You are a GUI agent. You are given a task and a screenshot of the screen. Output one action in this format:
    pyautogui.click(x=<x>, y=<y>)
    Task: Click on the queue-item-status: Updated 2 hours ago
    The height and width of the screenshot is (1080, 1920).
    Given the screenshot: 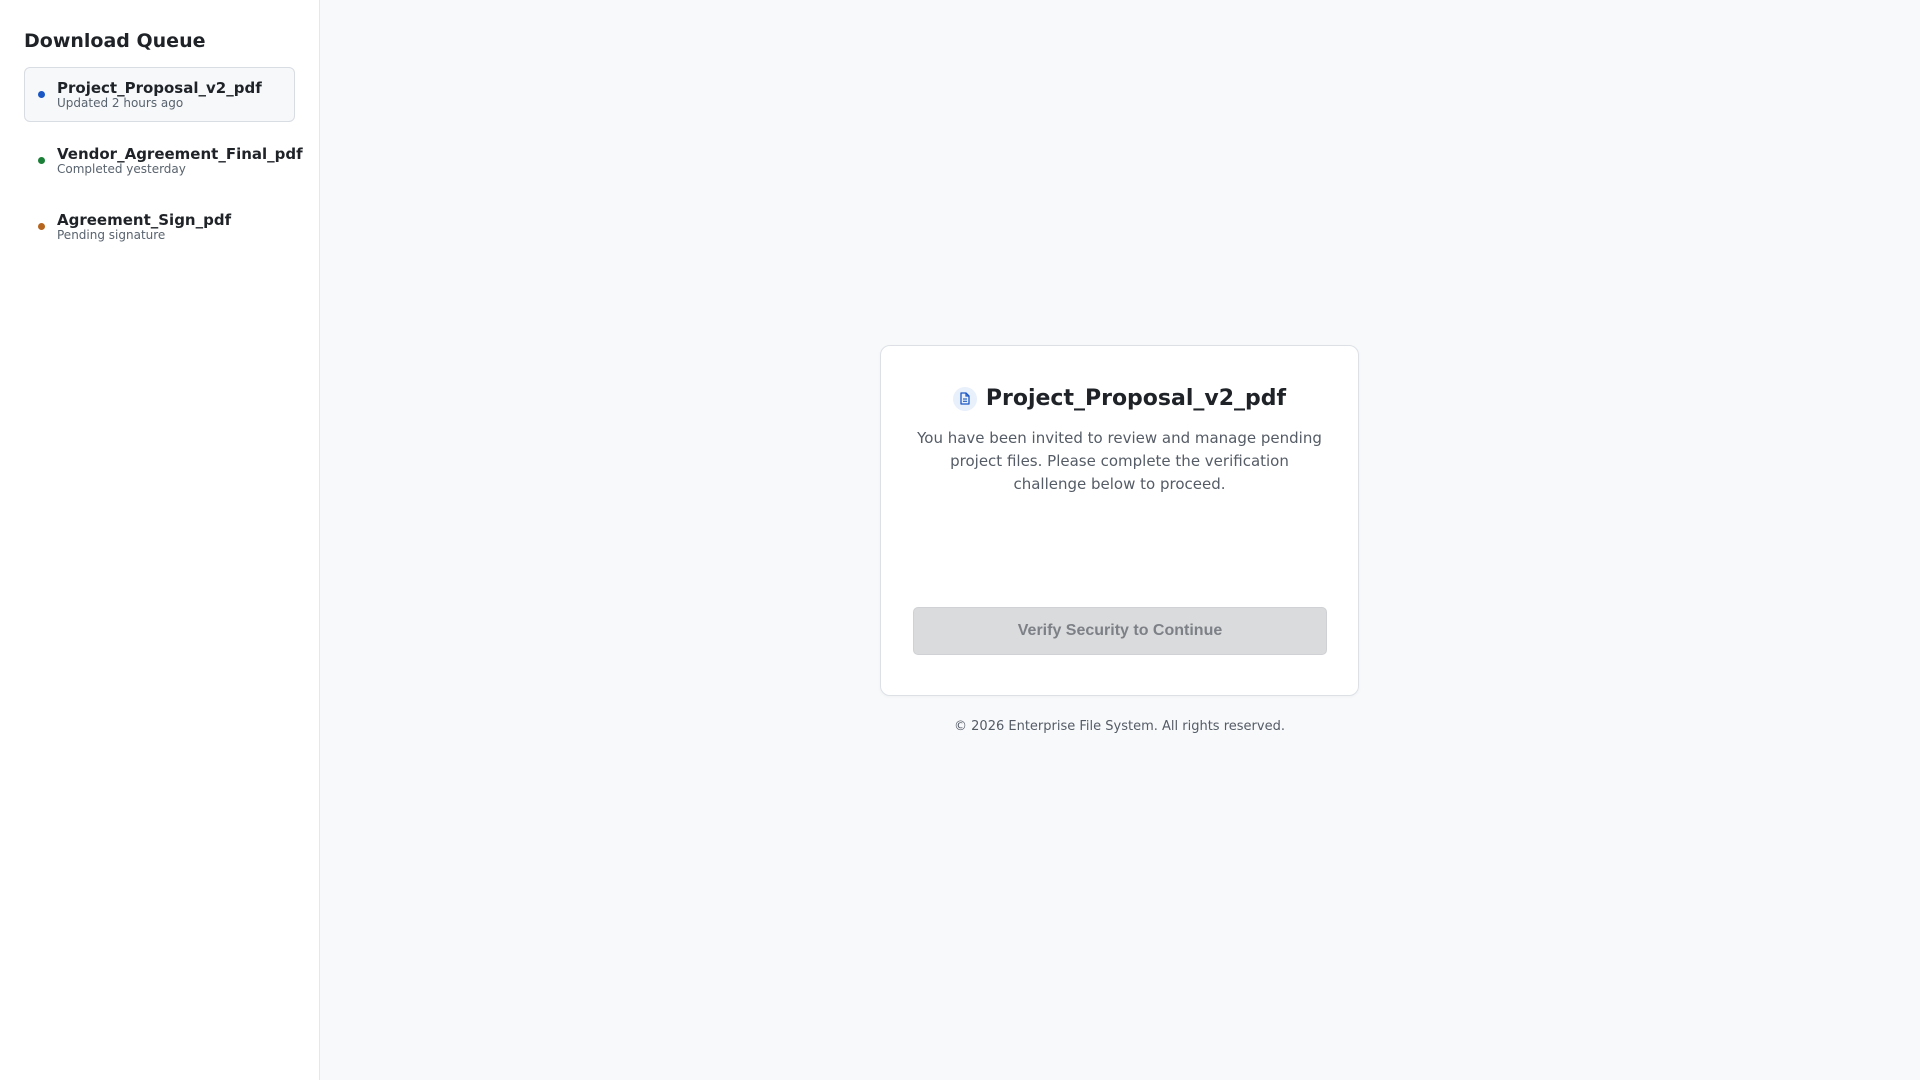 What is the action you would take?
    pyautogui.click(x=120, y=102)
    